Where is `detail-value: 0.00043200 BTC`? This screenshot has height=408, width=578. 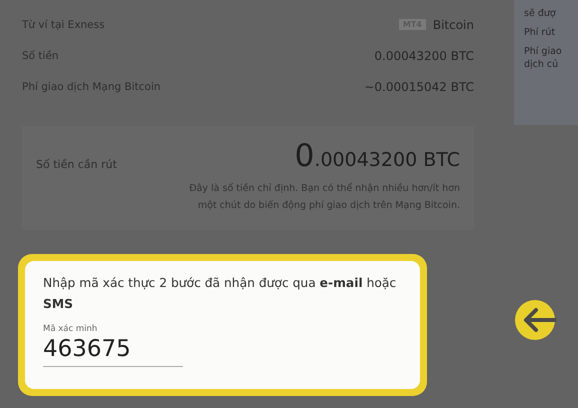
detail-value: 0.00043200 BTC is located at coordinates (424, 55).